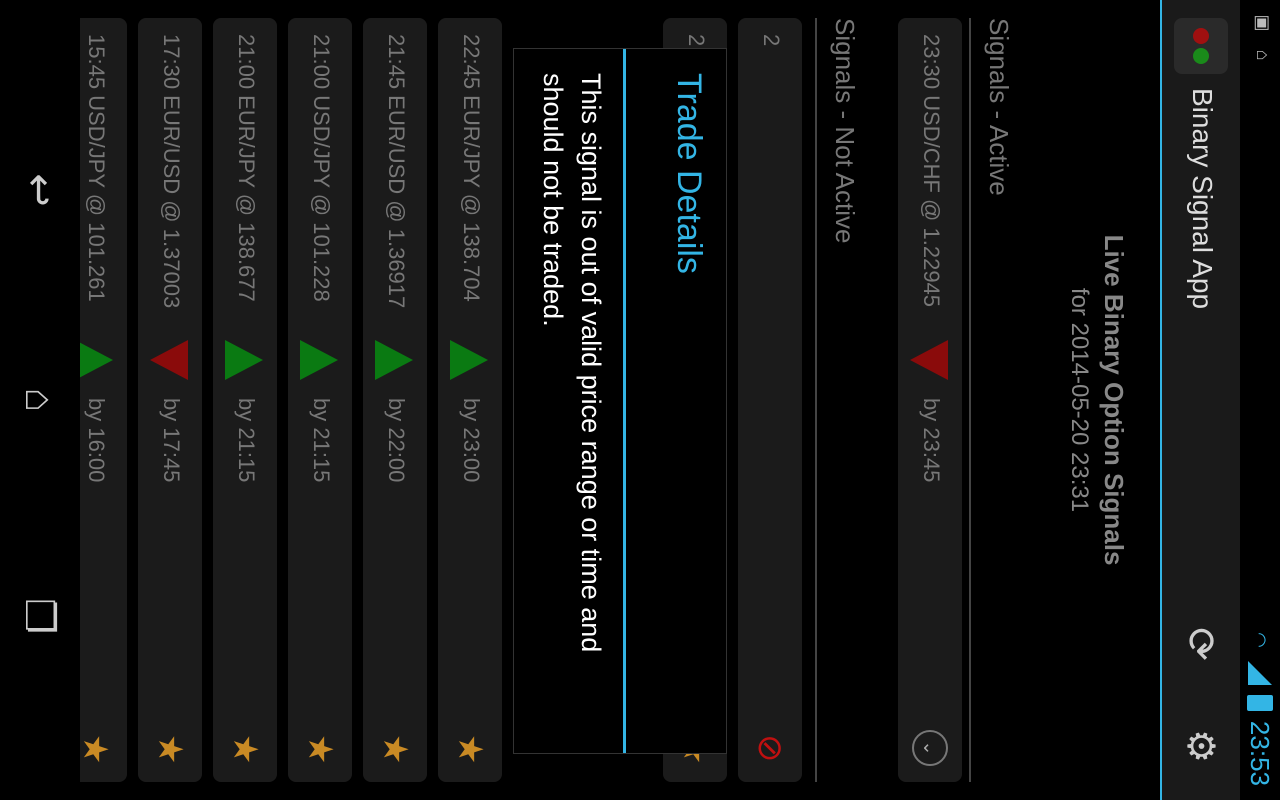  What do you see at coordinates (471, 440) in the screenshot?
I see `signal-expiry: by 23:00` at bounding box center [471, 440].